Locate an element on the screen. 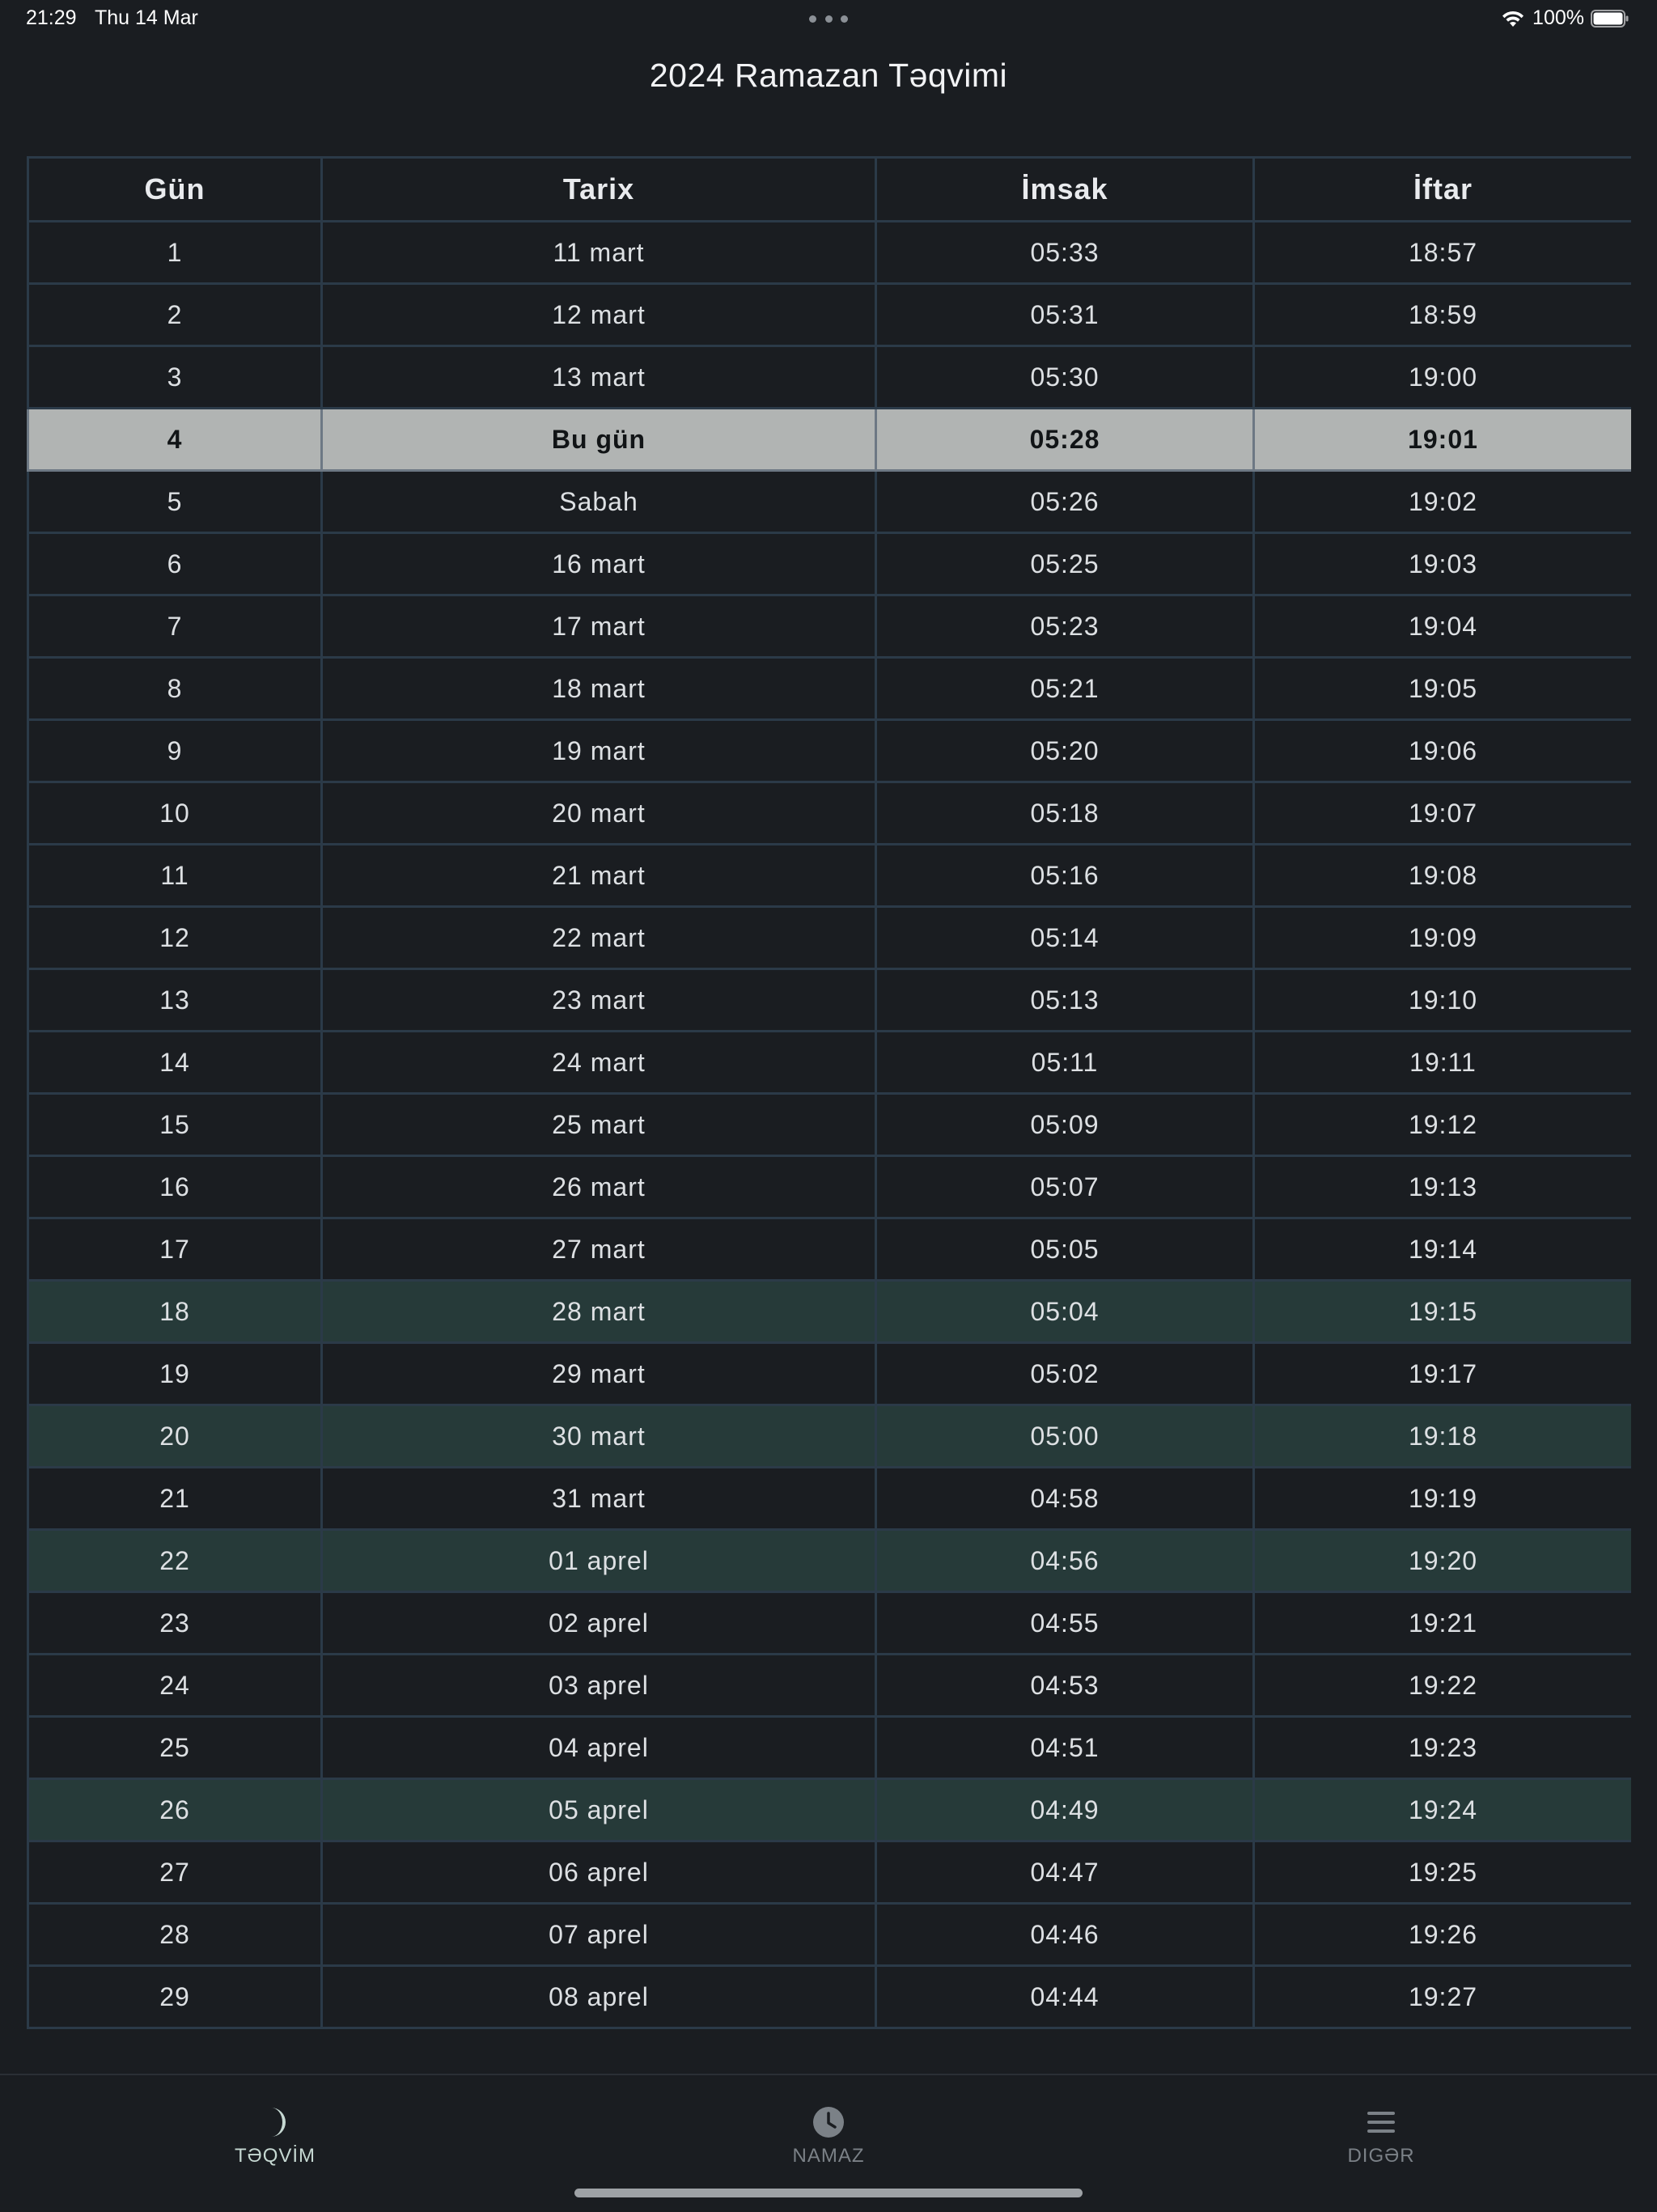 Image resolution: width=1657 pixels, height=2212 pixels. cell-iftar: 19:12 is located at coordinates (1441, 1124).